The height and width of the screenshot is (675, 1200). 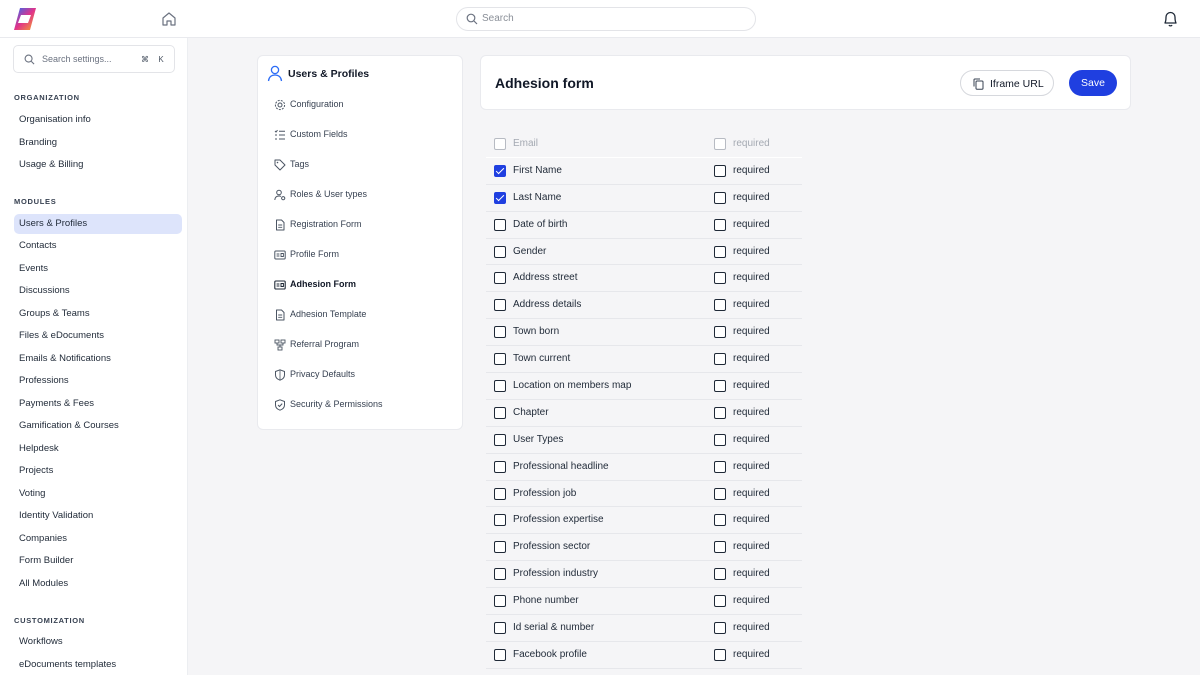 What do you see at coordinates (554, 628) in the screenshot?
I see `field-label: Id serial & number` at bounding box center [554, 628].